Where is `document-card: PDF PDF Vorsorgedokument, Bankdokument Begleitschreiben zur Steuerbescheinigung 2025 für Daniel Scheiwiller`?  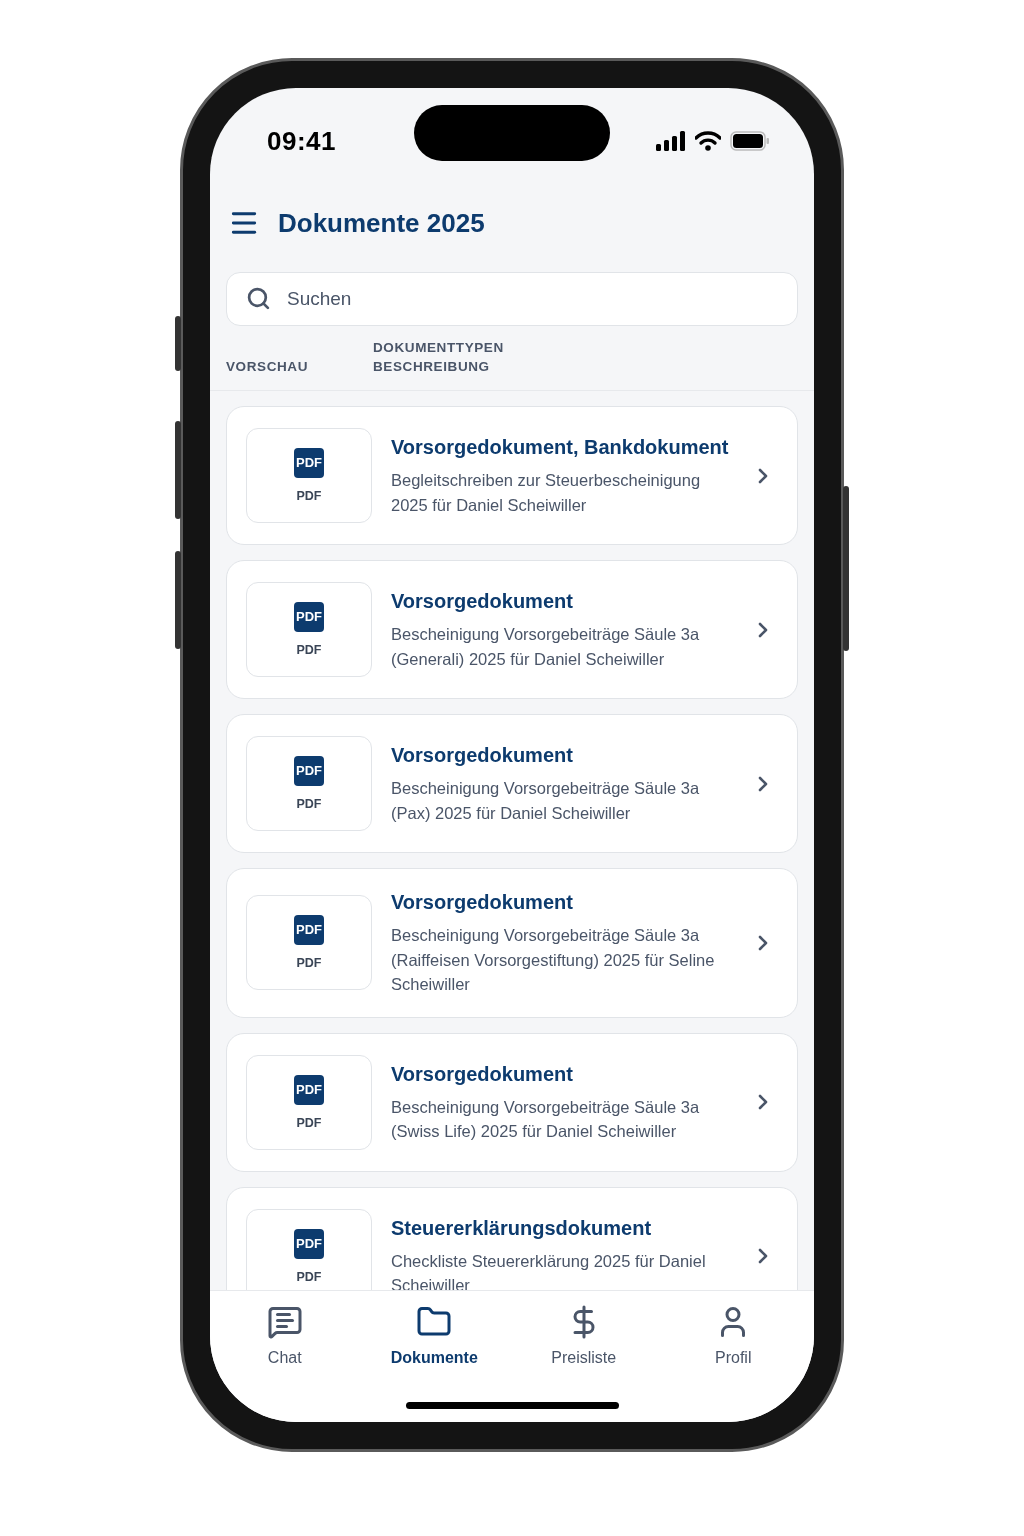 document-card: PDF PDF Vorsorgedokument, Bankdokument Begleitschreiben zur Steuerbescheinigung 2025 für Daniel Scheiwiller is located at coordinates (512, 475).